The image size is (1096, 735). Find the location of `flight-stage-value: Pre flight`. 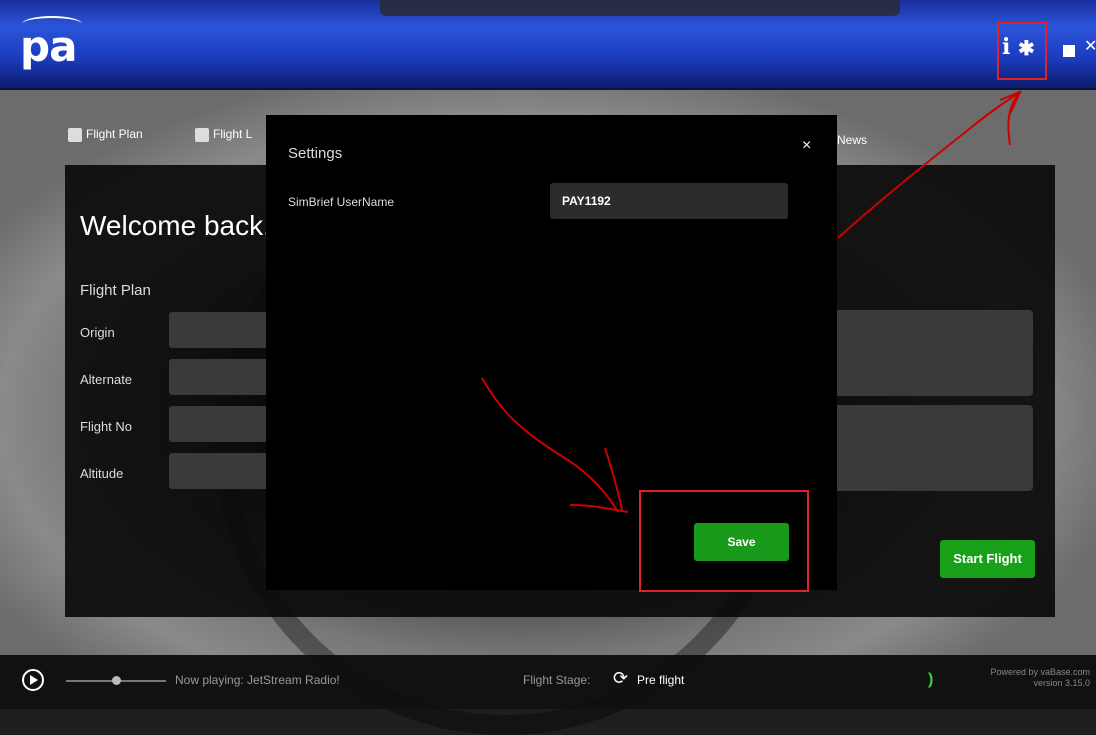

flight-stage-value: Pre flight is located at coordinates (661, 680).